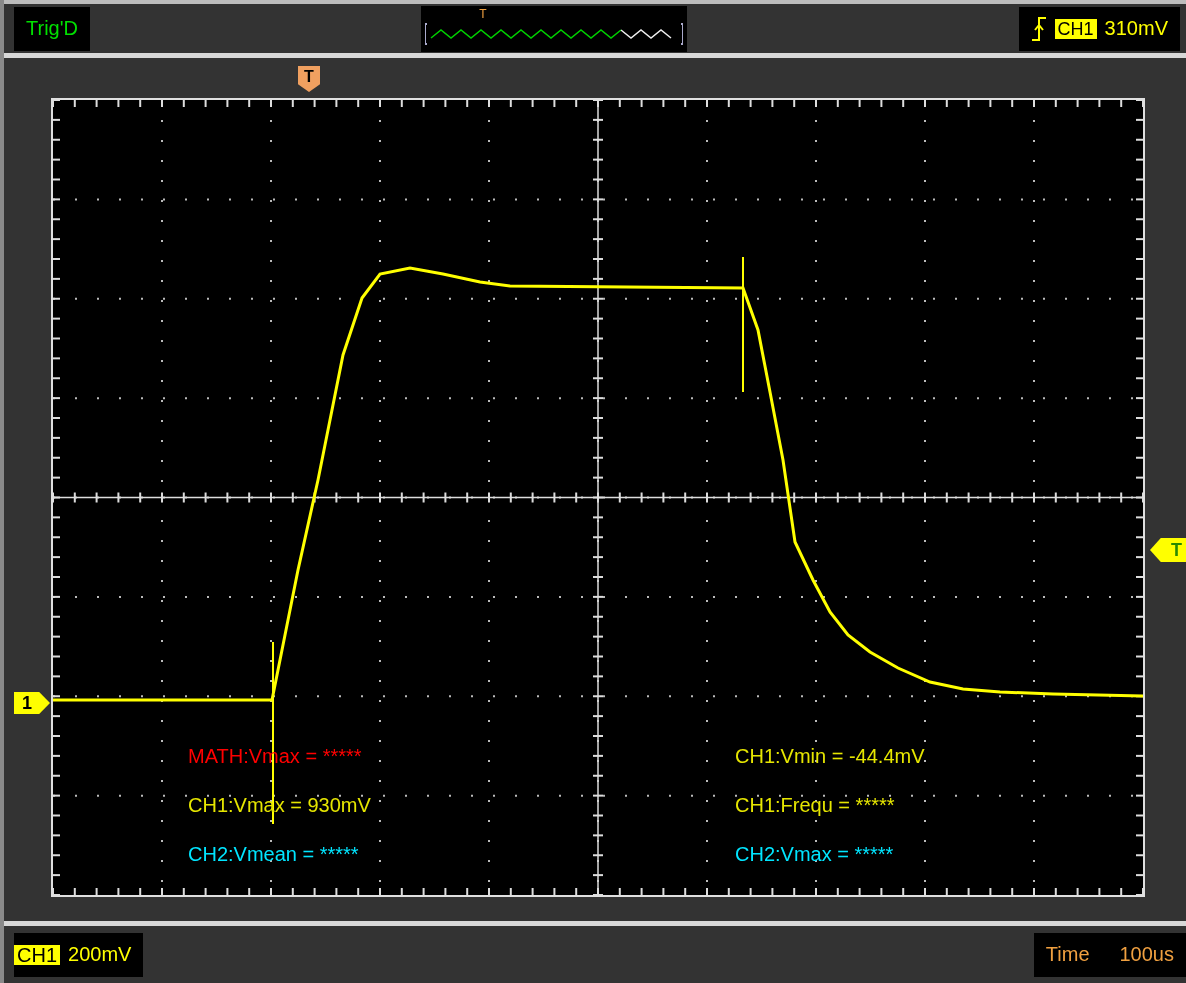  Describe the element at coordinates (1136, 28) in the screenshot. I see `trigger-voltage: 310mV` at that location.